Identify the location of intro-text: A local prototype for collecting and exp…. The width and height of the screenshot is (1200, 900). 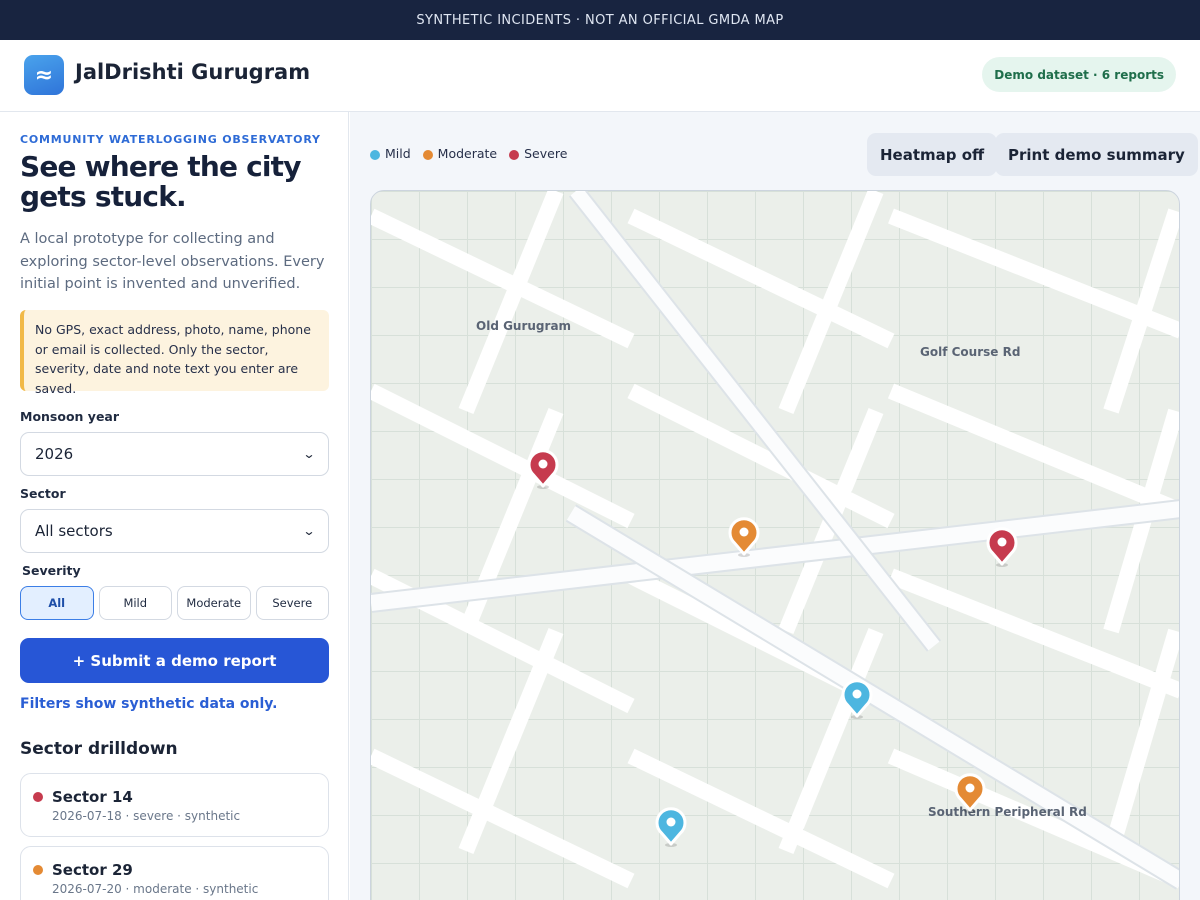
(172, 261).